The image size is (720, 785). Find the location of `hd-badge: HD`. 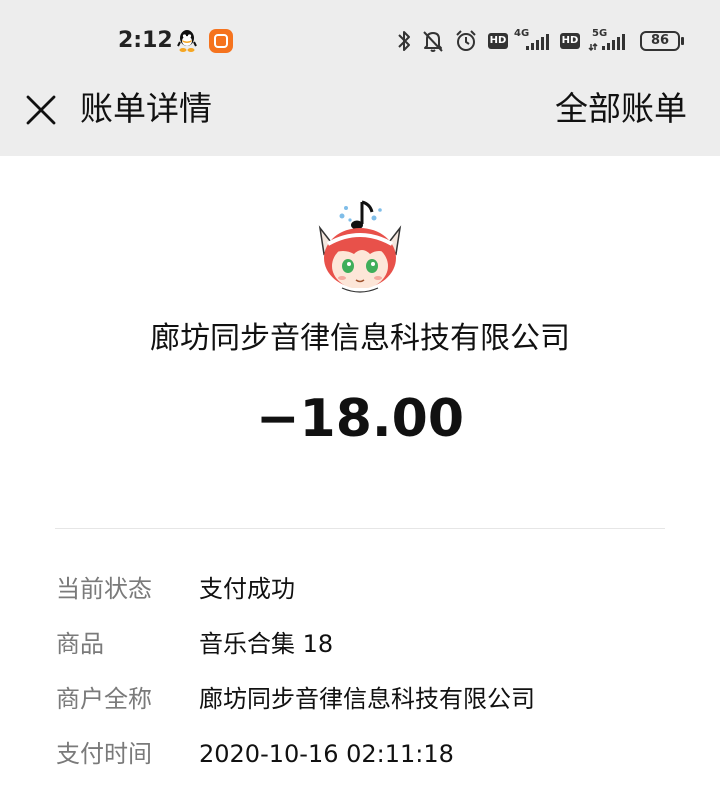

hd-badge: HD is located at coordinates (498, 41).